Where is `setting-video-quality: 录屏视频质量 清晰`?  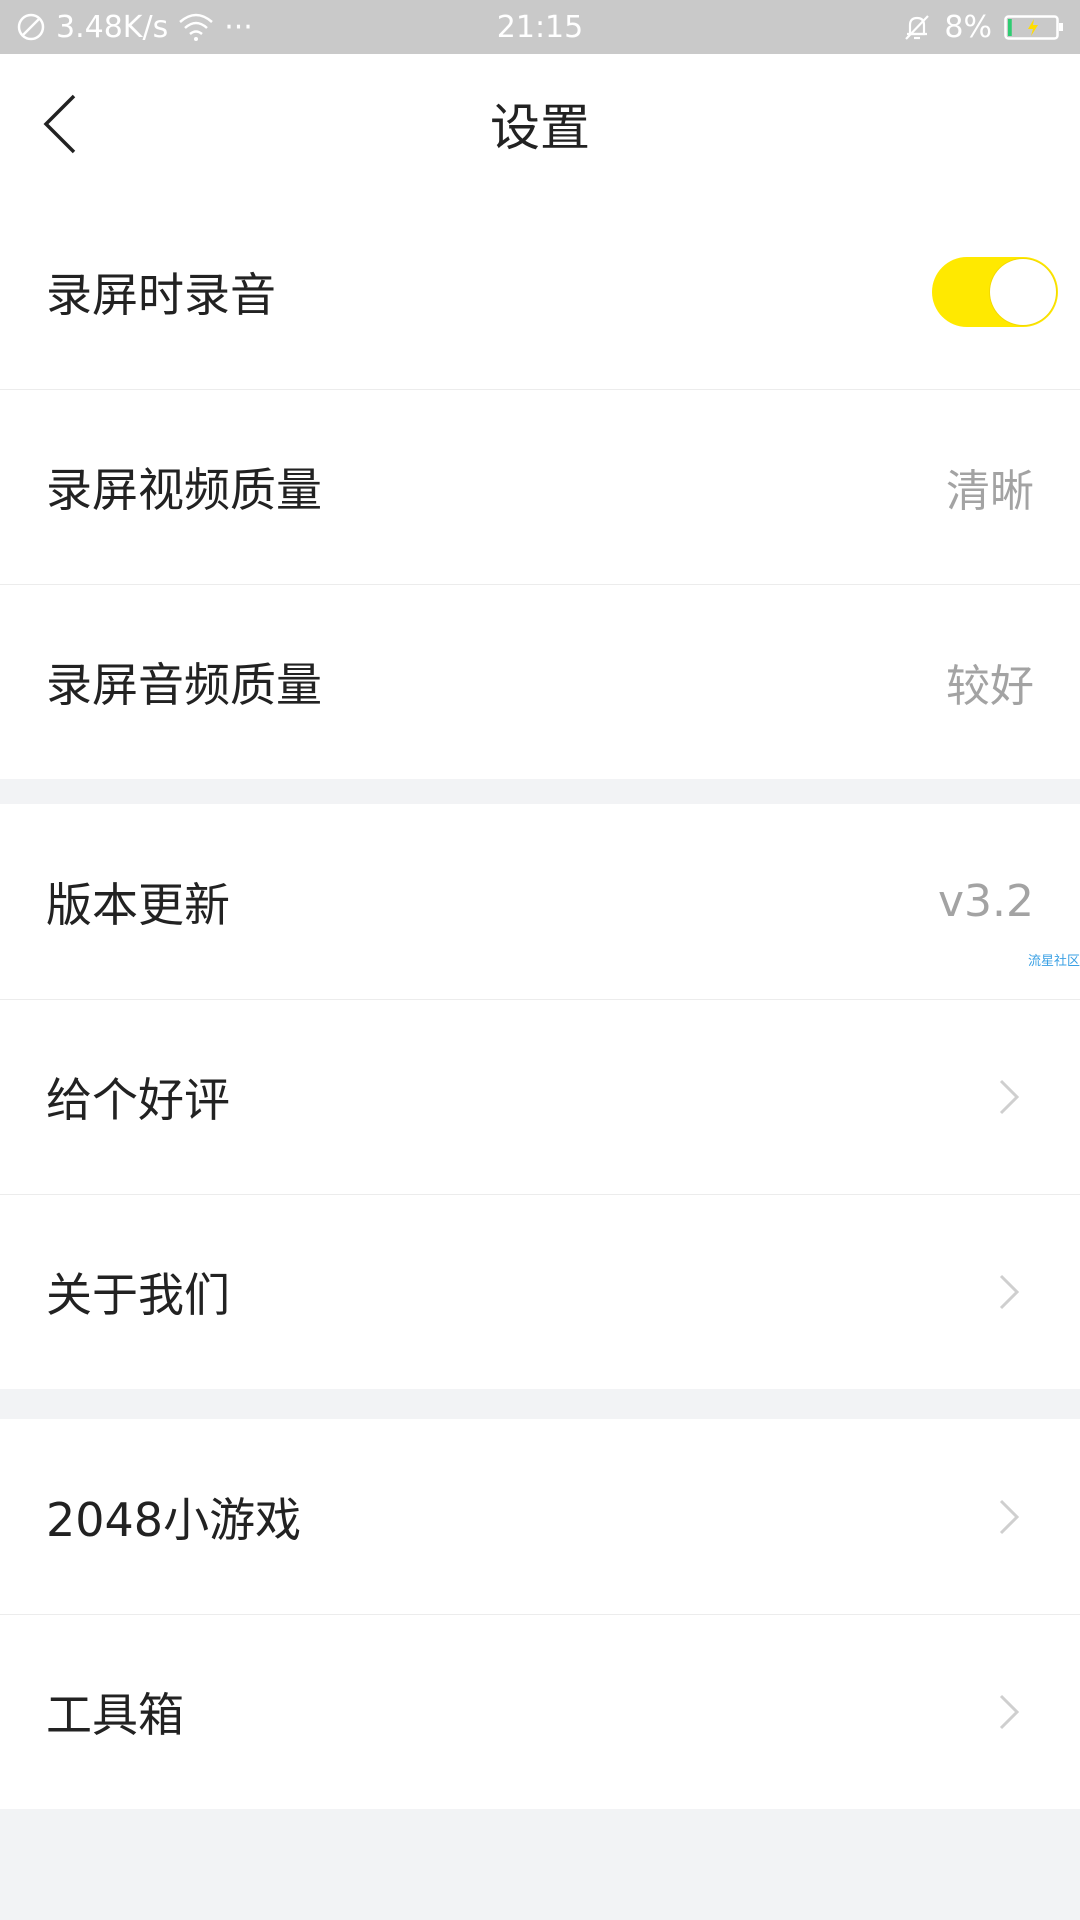 setting-video-quality: 录屏视频质量 清晰 is located at coordinates (540, 486).